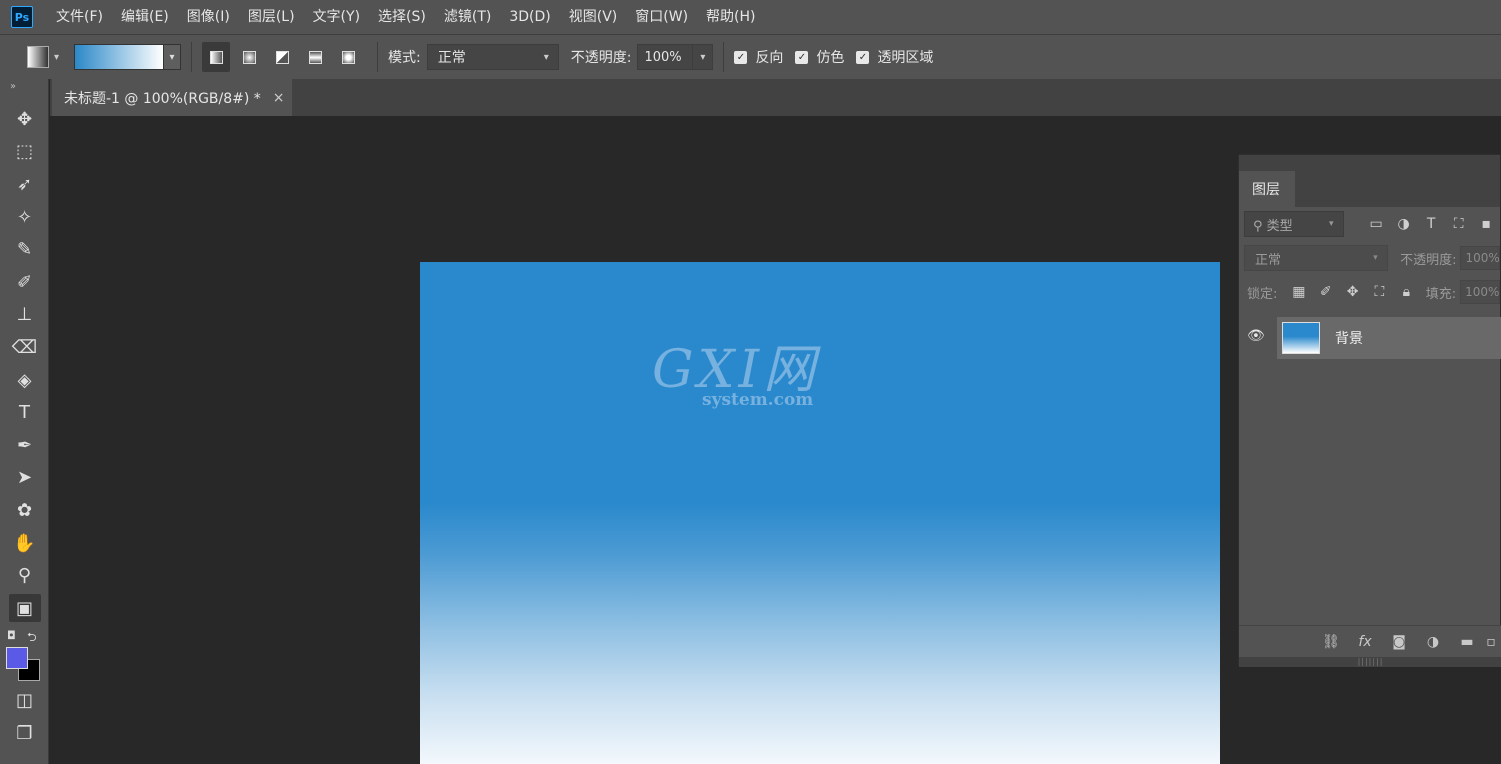 This screenshot has height=764, width=1501. I want to click on tab-layers: 图层, so click(1267, 189).